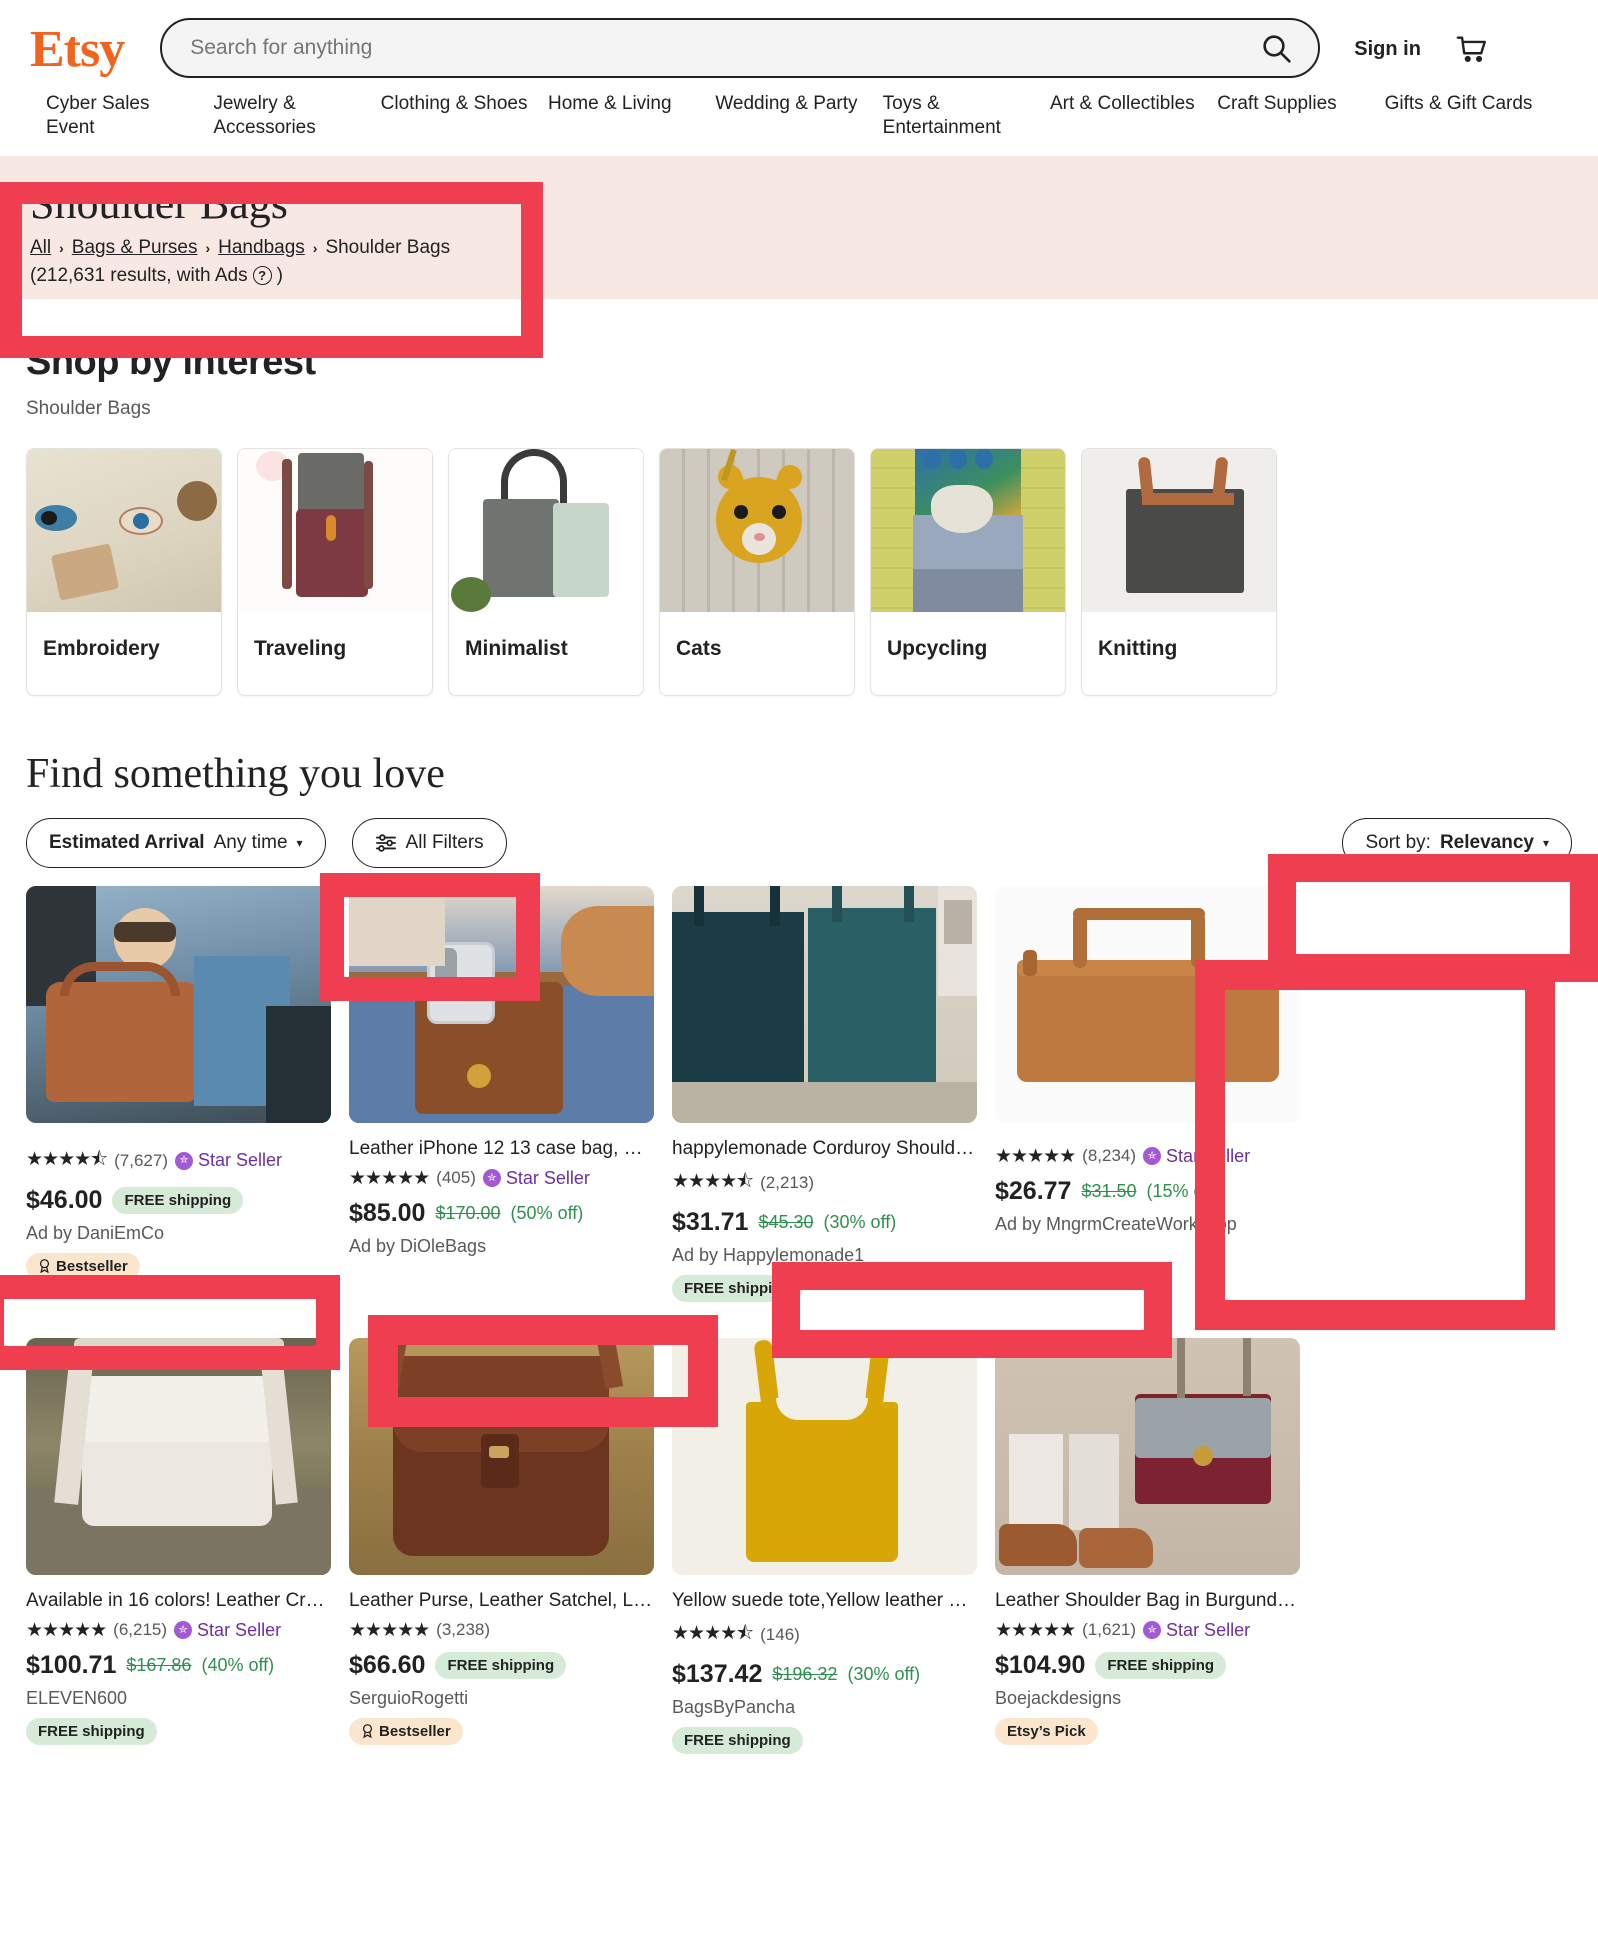 This screenshot has height=1943, width=1598. What do you see at coordinates (1147, 1665) in the screenshot?
I see `product-price-row: $104.90 FREE shipping` at bounding box center [1147, 1665].